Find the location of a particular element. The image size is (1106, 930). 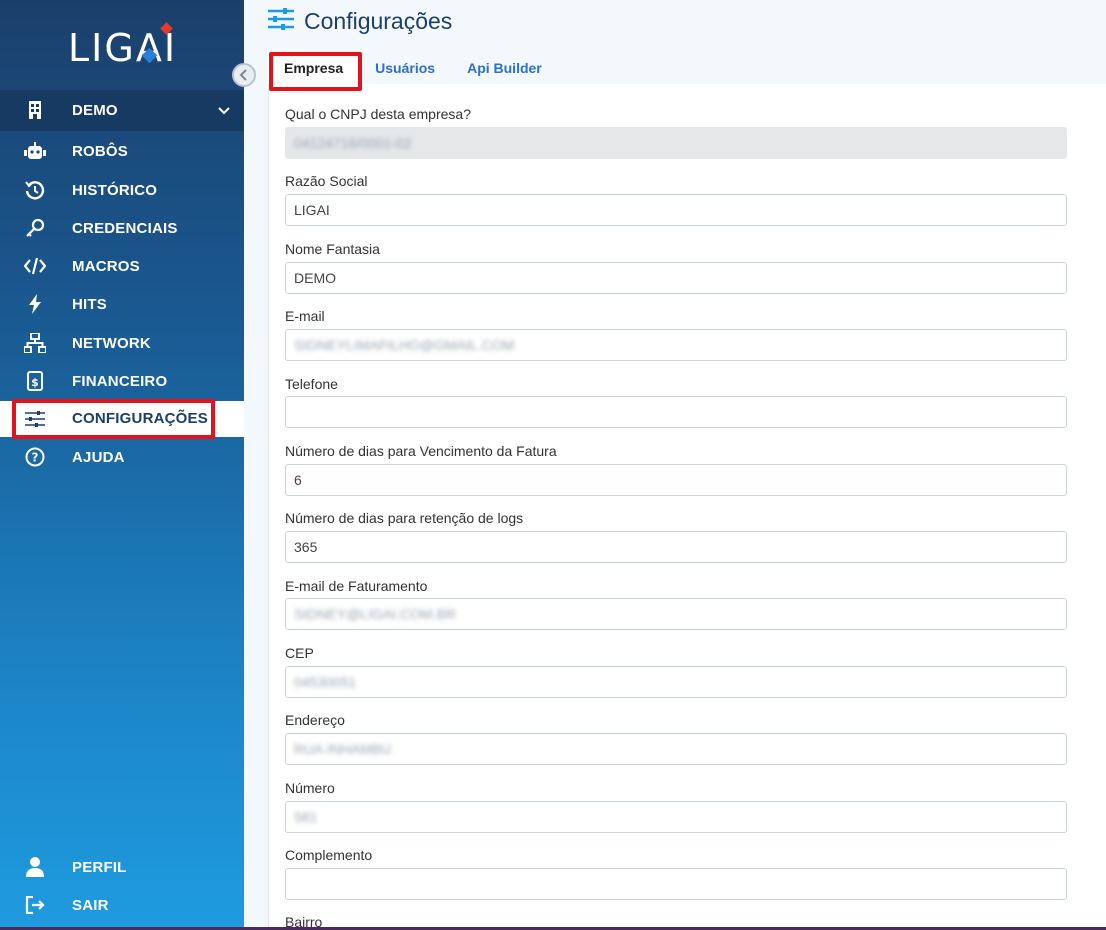

collapse-sidebar-button is located at coordinates (244, 75).